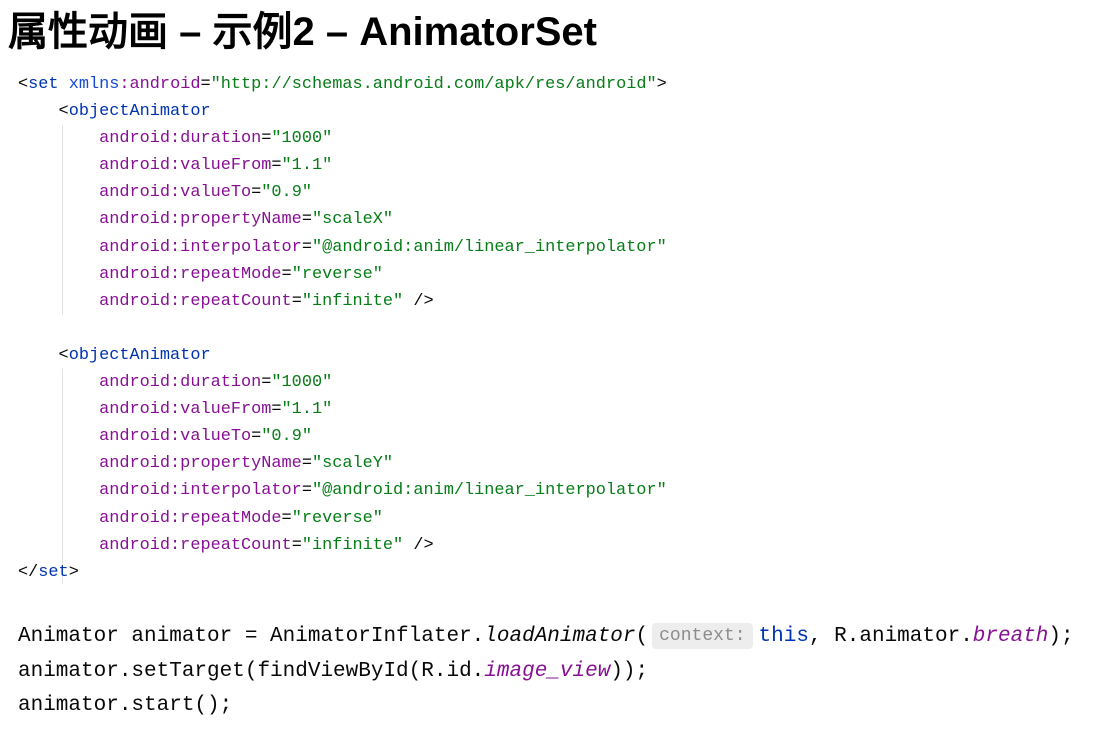  I want to click on xml-attribute-name: :android, so click(160, 84).